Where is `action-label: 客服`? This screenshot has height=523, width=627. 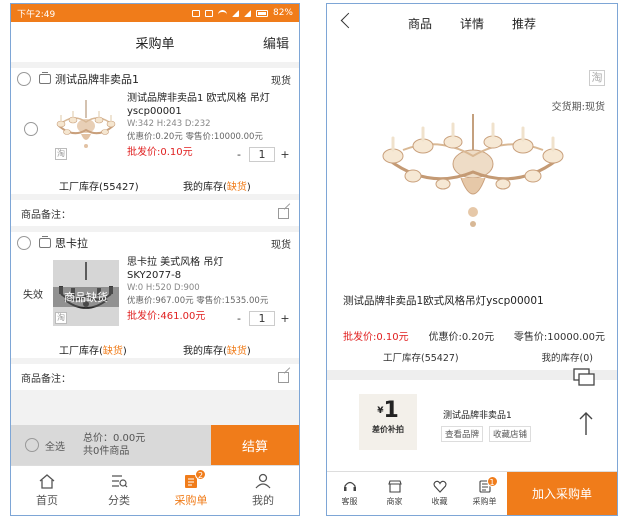
action-label: 客服 is located at coordinates (349, 501).